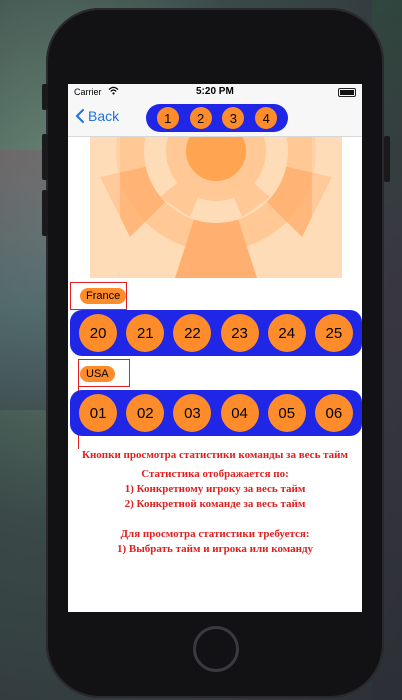 The height and width of the screenshot is (700, 402). Describe the element at coordinates (215, 534) in the screenshot. I see `note-requirement: Для просмотра статистики требуется:` at that location.